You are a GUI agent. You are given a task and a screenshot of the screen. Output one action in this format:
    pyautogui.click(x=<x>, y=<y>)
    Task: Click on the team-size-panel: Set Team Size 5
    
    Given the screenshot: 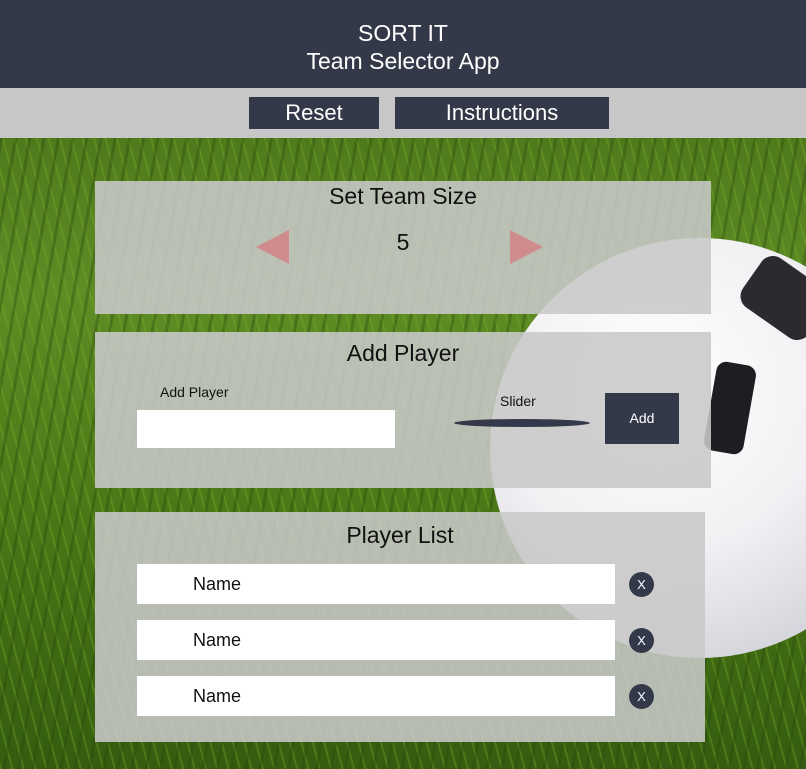 What is the action you would take?
    pyautogui.click(x=403, y=247)
    